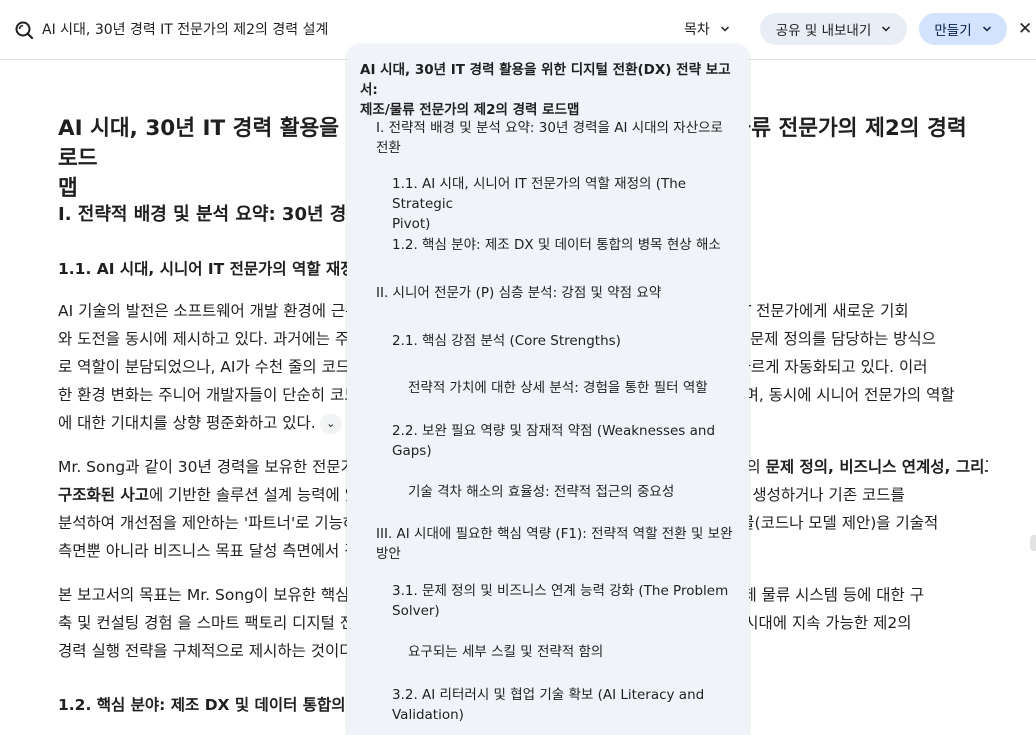  I want to click on toc-item: 요구되는 세부 스킬 및 전략적 함의, so click(573, 652).